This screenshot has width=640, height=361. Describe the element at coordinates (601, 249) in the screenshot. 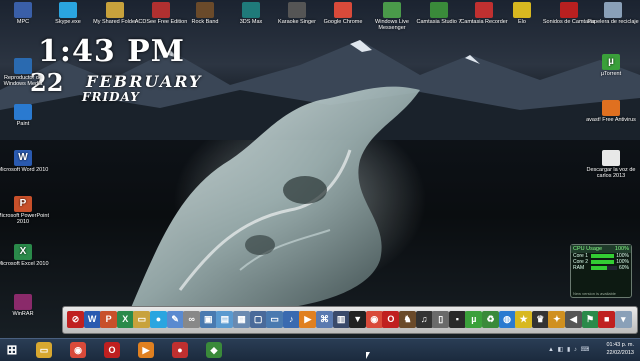

I see `cpu-gadget-header: CPU Usage 100%` at that location.